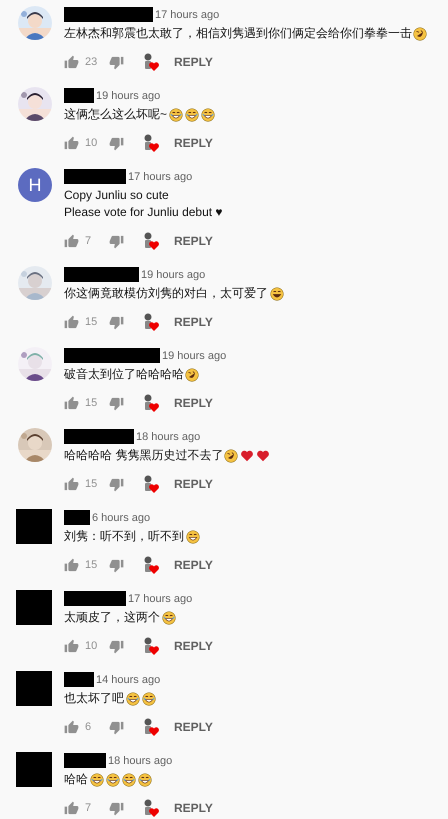  What do you see at coordinates (91, 62) in the screenshot?
I see `like-count: 23` at bounding box center [91, 62].